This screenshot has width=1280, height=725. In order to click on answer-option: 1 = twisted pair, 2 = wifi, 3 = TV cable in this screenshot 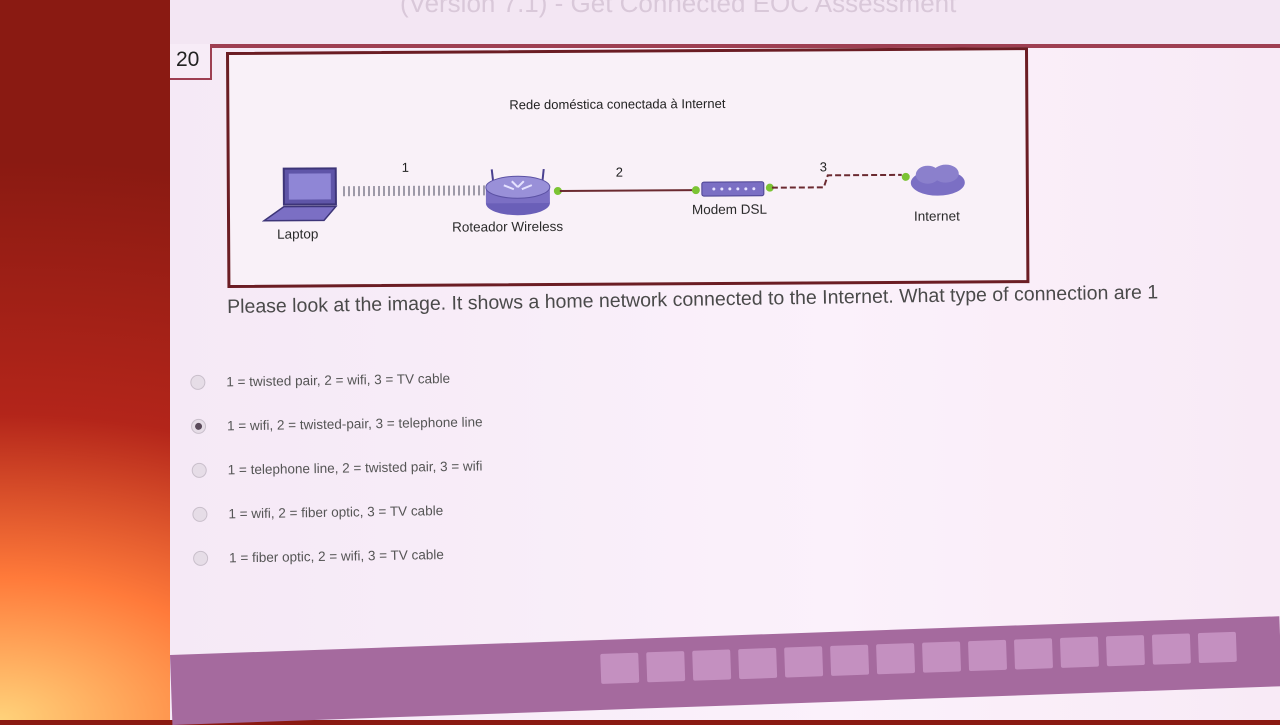, I will do `click(336, 379)`.